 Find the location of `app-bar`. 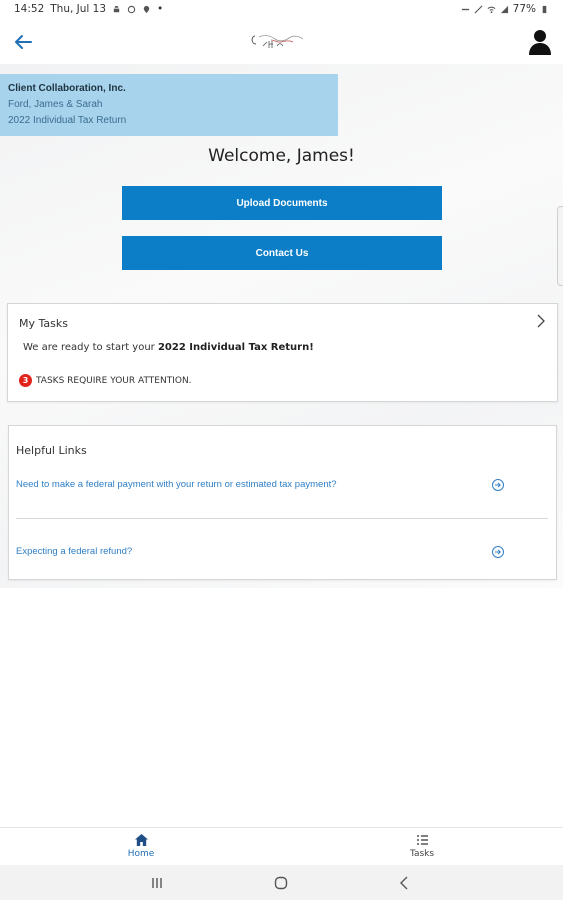

app-bar is located at coordinates (281, 42).